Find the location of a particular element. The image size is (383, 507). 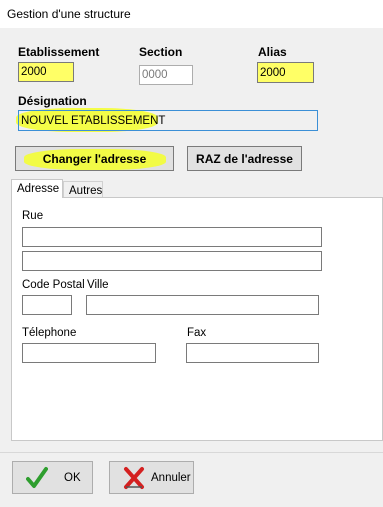

rue-line1-input is located at coordinates (172, 237).